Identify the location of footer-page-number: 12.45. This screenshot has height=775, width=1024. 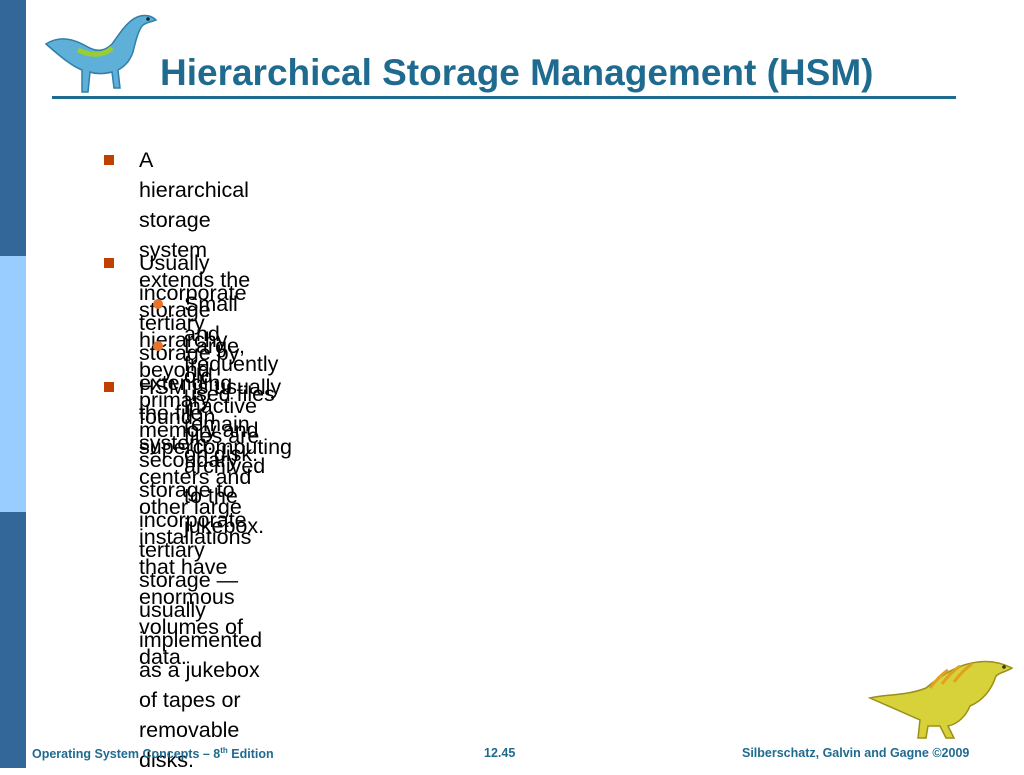
(500, 753).